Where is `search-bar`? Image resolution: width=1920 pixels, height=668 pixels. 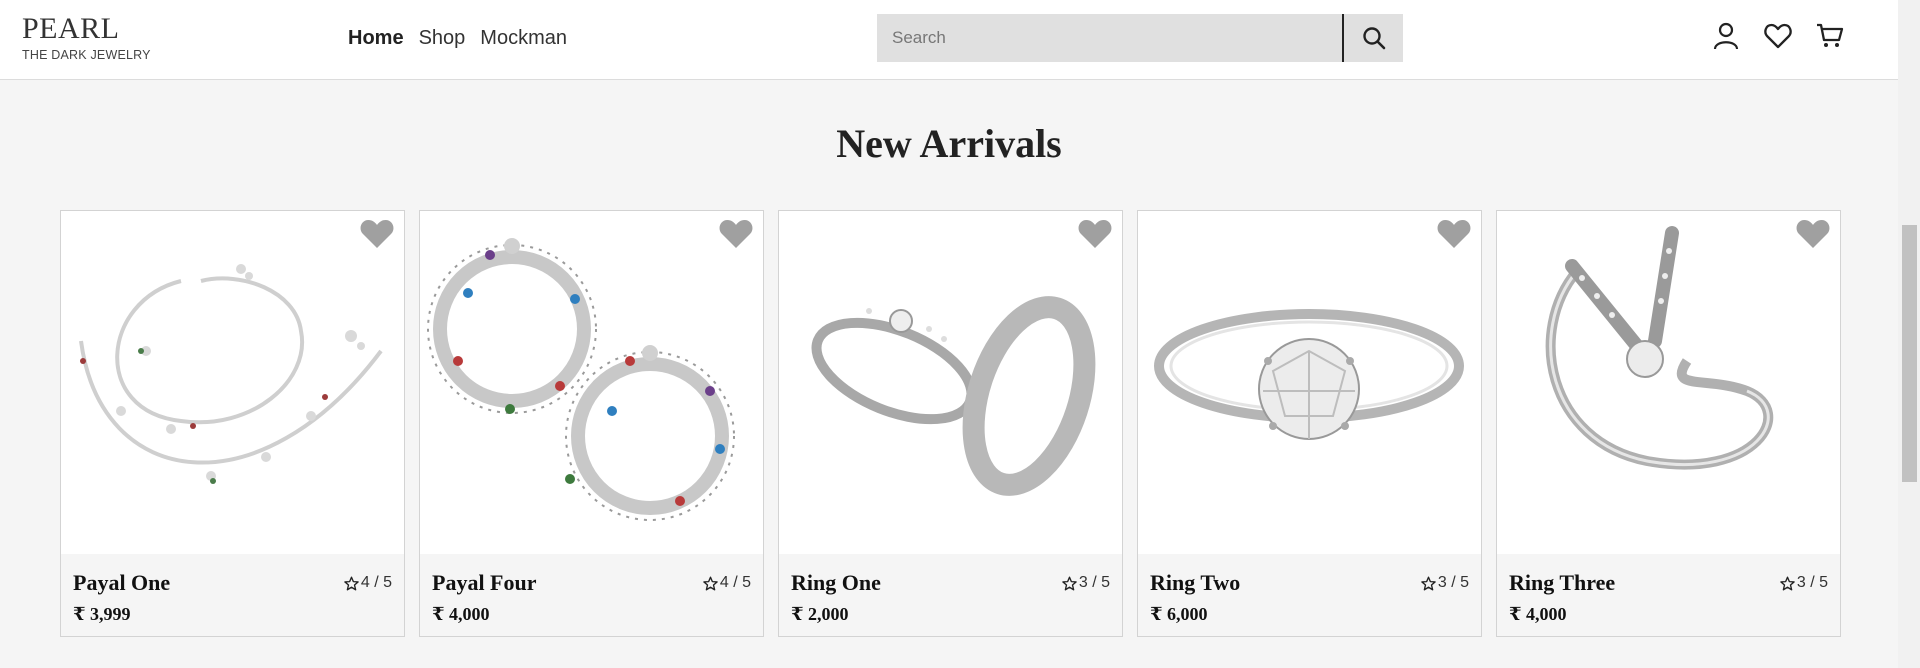 search-bar is located at coordinates (1140, 38).